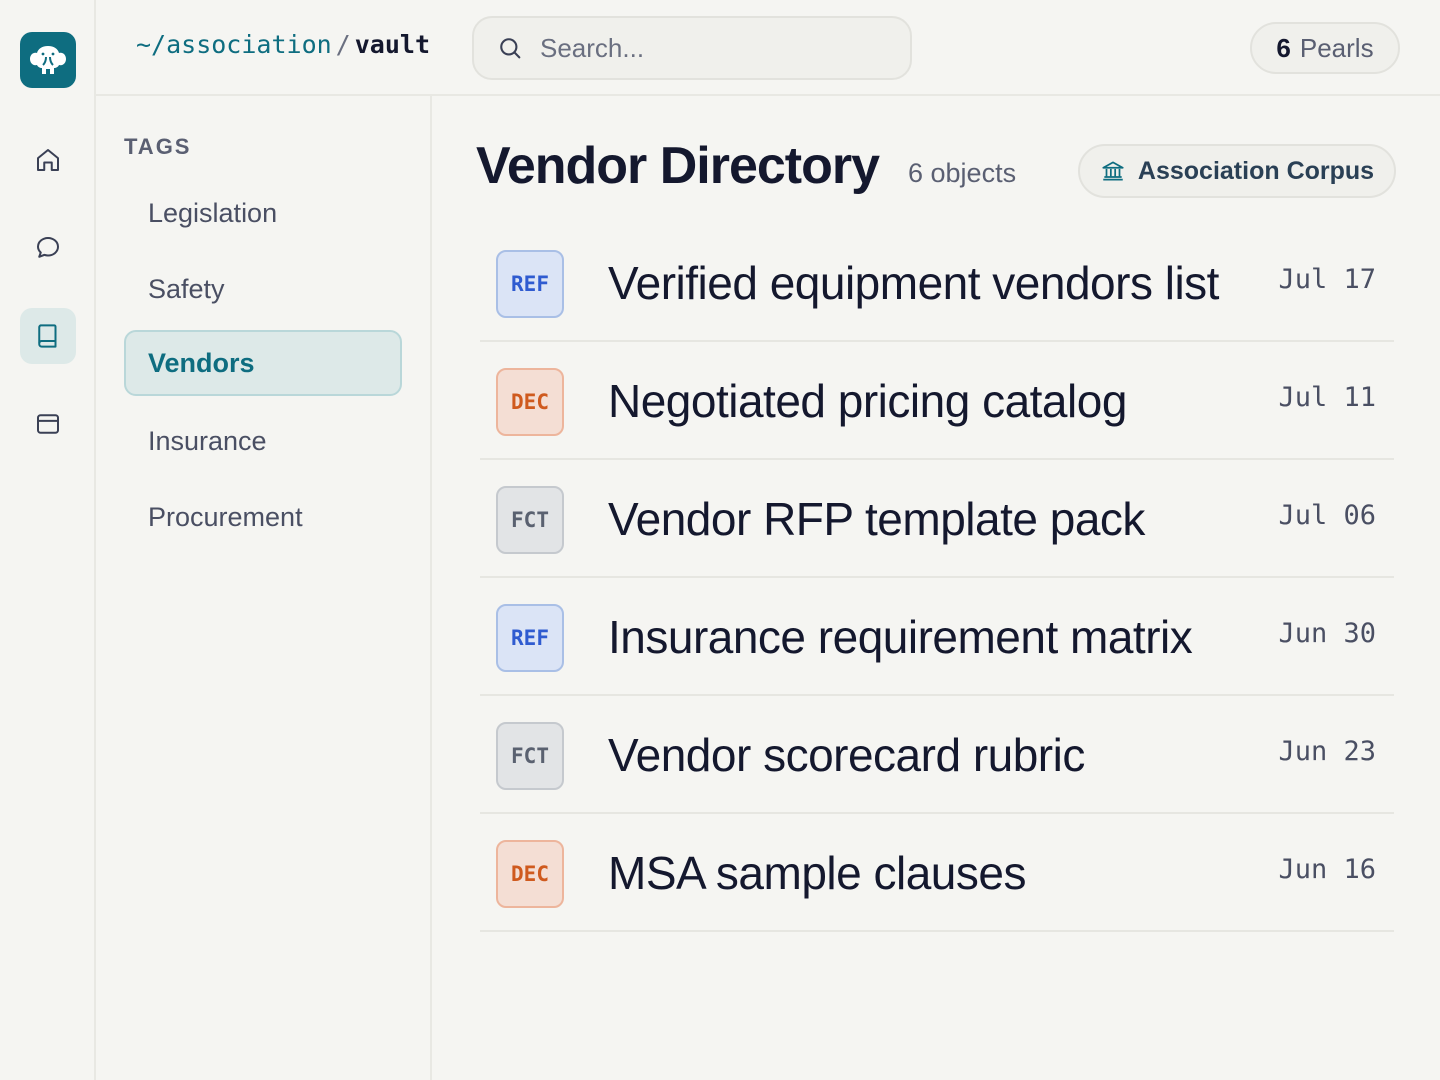 The height and width of the screenshot is (1080, 1440). I want to click on doc-title: Vendor RFP template pack, so click(921, 519).